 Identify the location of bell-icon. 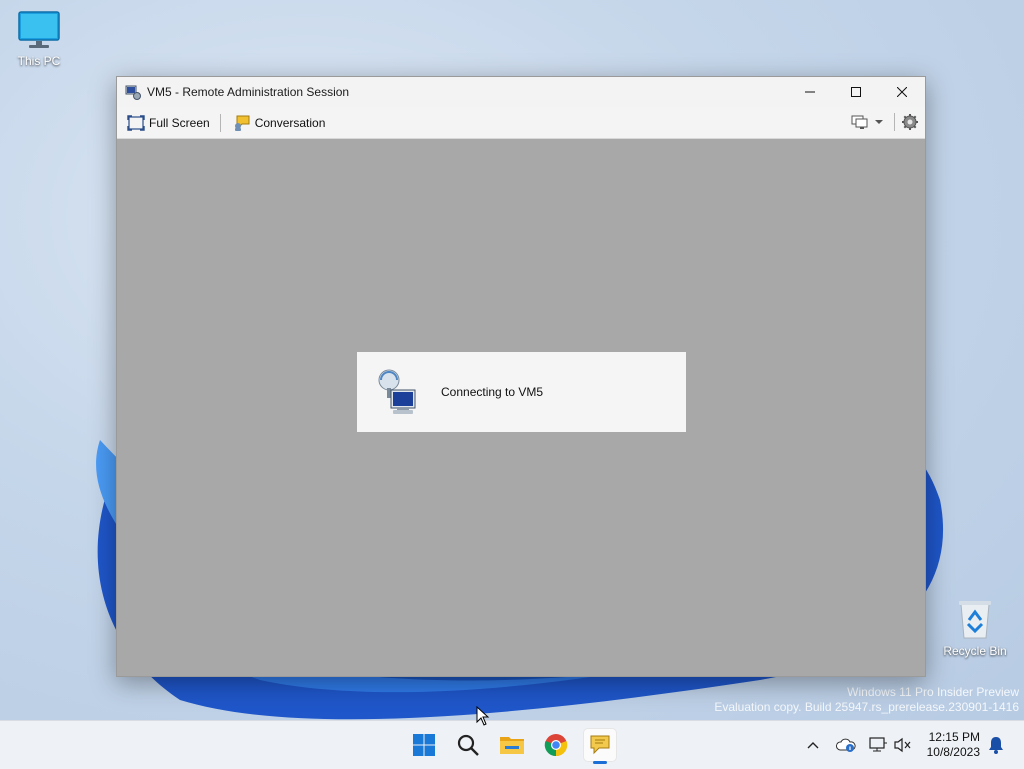
(996, 745).